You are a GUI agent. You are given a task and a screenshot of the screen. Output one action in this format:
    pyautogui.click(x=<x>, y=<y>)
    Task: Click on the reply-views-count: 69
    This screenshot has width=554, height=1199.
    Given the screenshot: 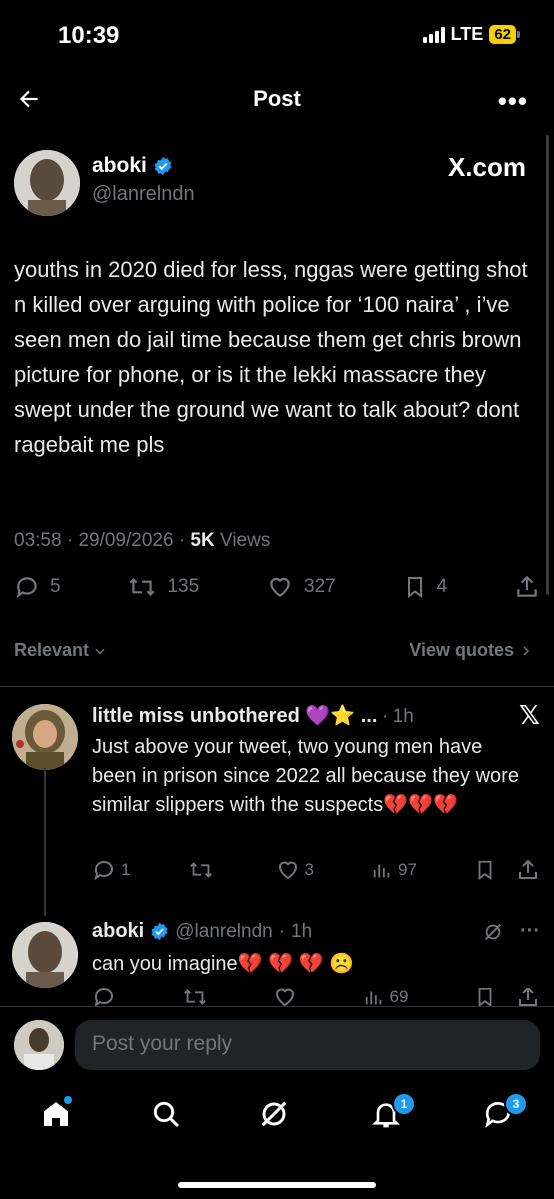 What is the action you would take?
    pyautogui.click(x=399, y=997)
    